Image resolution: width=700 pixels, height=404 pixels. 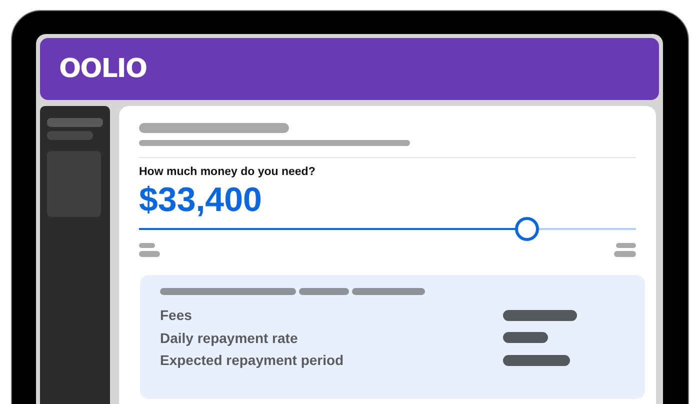 I want to click on logo: OOLIO, so click(x=103, y=69).